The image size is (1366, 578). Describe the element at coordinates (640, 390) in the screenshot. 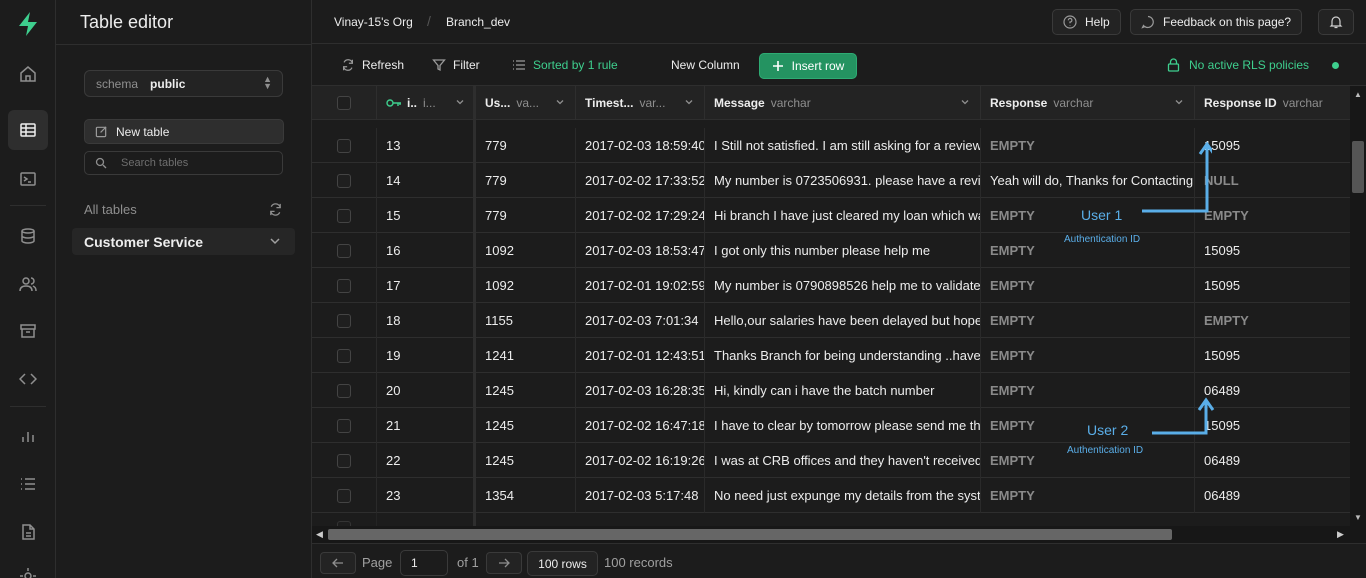

I see `cell-ts: 2017-02-03 16:28:35` at that location.